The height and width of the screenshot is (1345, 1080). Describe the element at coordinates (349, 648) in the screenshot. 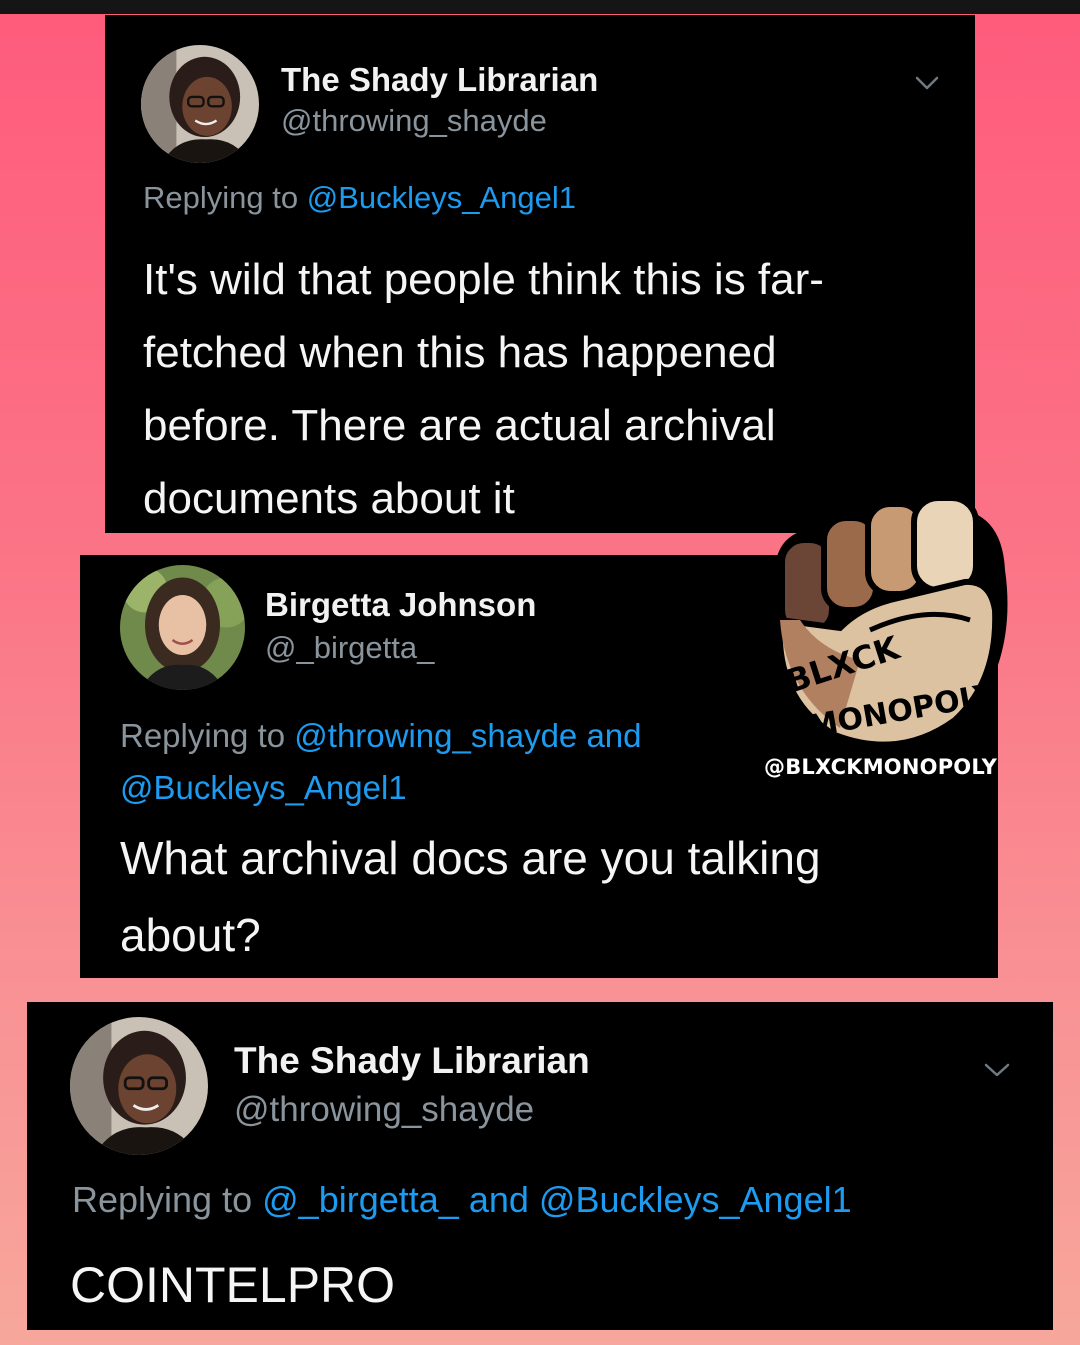

I see `user-handle: @_birgetta_` at that location.